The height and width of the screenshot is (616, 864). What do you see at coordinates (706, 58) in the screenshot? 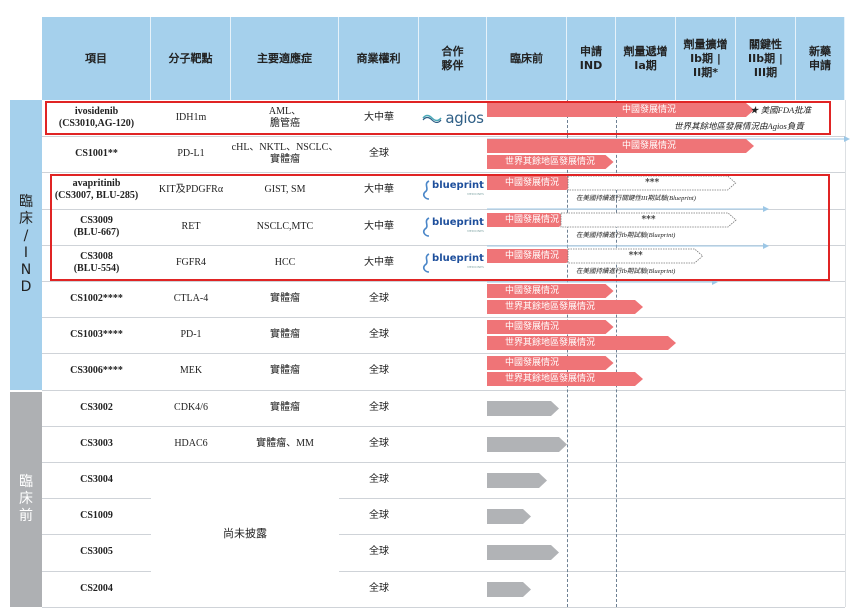
I see `header-phase1b: 劑量擴增 Ib期 | II期*` at bounding box center [706, 58].